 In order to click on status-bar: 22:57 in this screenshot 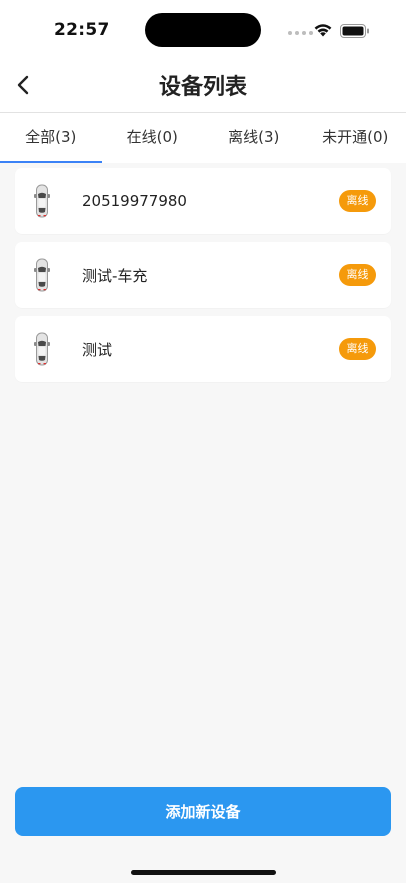, I will do `click(203, 29)`.